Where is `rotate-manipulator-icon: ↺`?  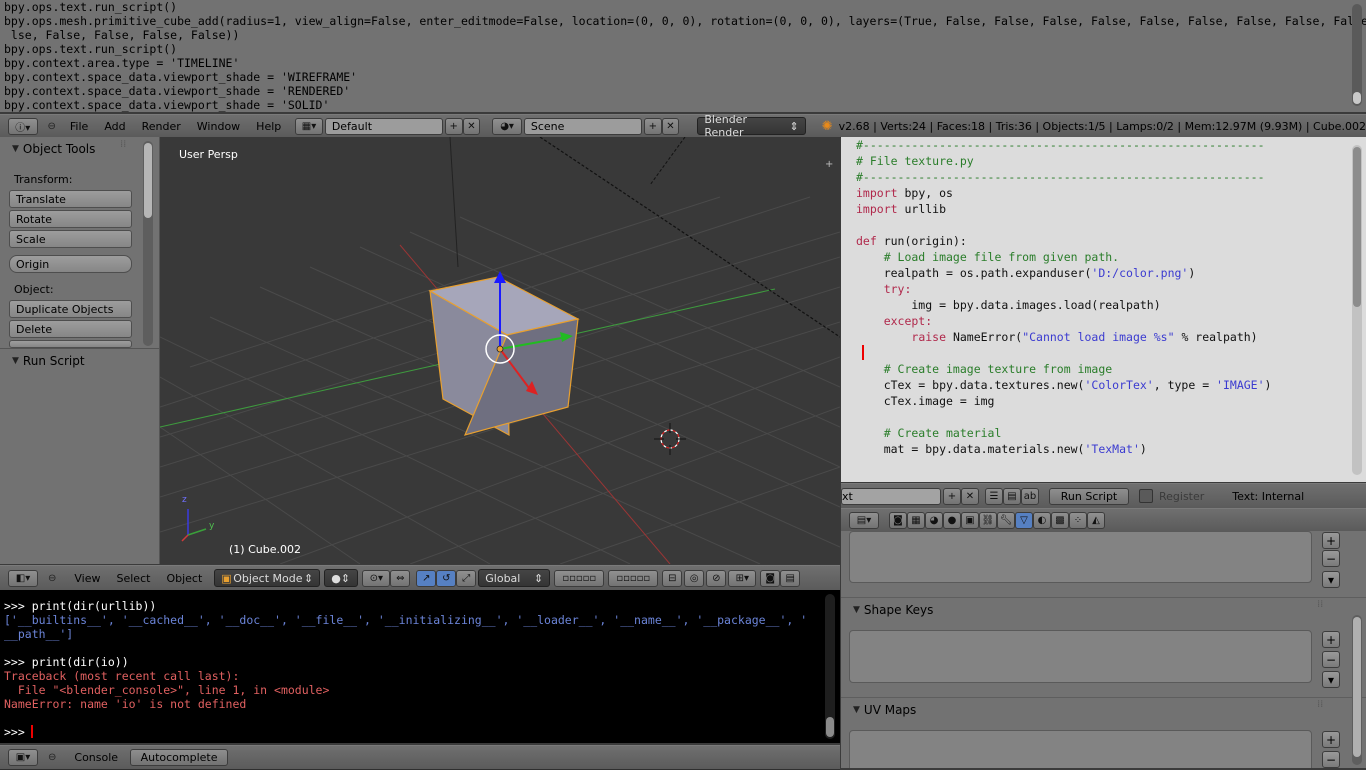 rotate-manipulator-icon: ↺ is located at coordinates (446, 578).